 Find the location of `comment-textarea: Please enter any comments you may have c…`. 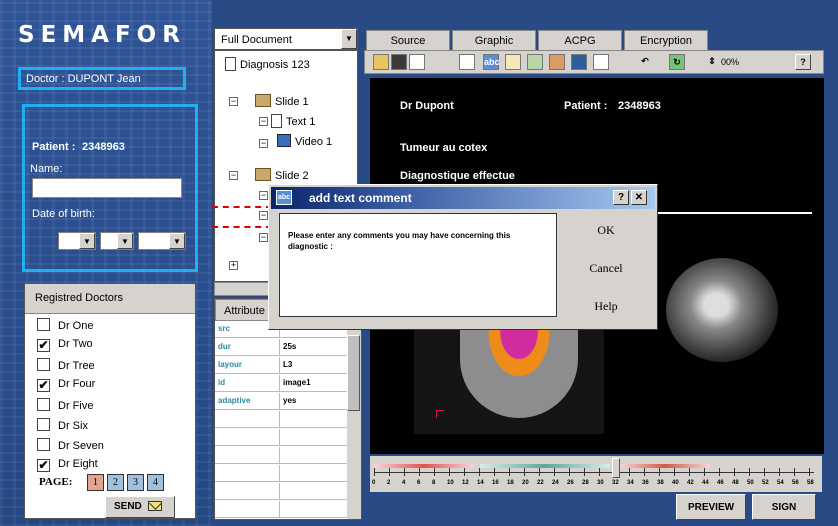

comment-textarea: Please enter any comments you may have c… is located at coordinates (418, 265).